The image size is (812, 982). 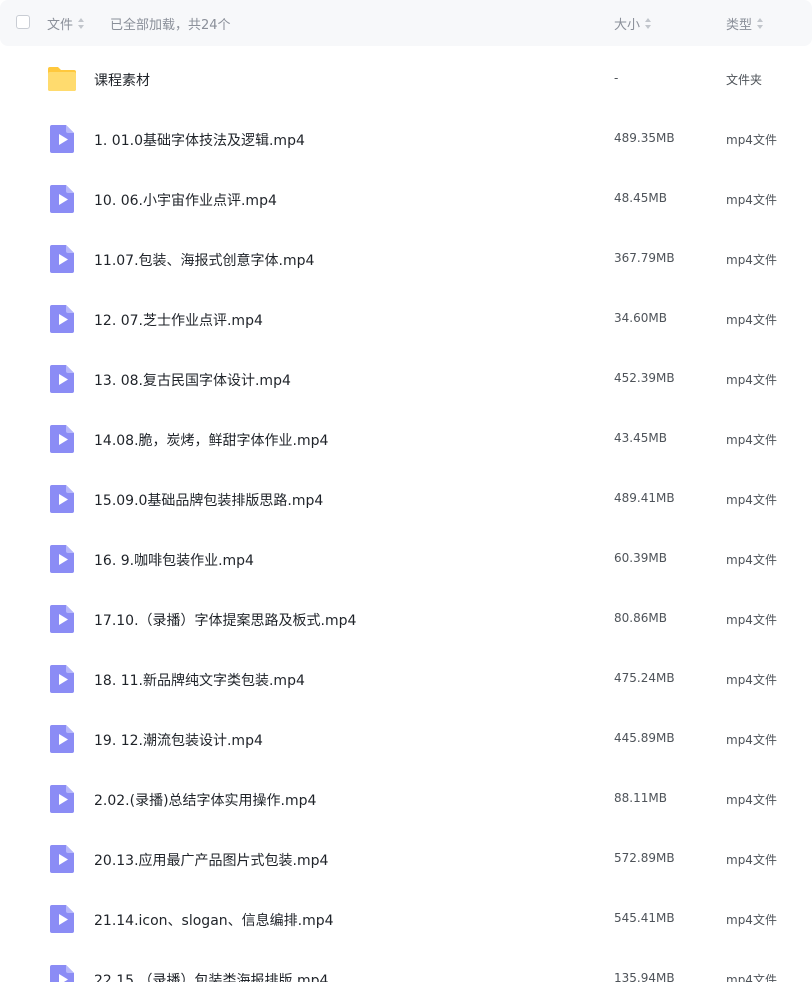 What do you see at coordinates (178, 740) in the screenshot?
I see `file-name: 19. 12.潮流包装设计.mp4` at bounding box center [178, 740].